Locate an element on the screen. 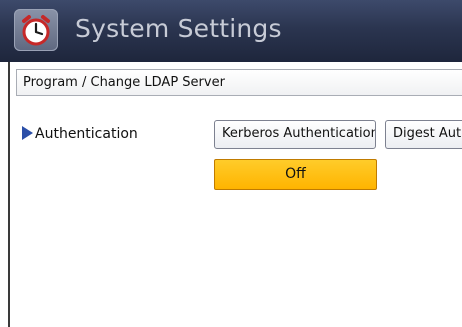 The height and width of the screenshot is (327, 462). off-button: Off is located at coordinates (295, 174).